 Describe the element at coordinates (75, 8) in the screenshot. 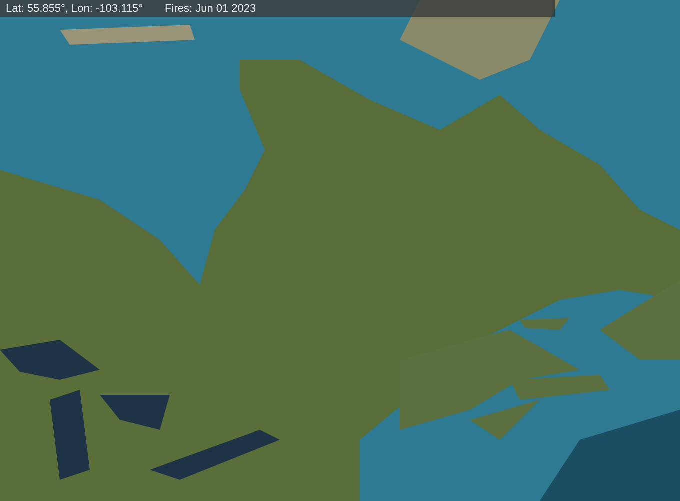

I see `coordinates-readout: Lat: 55.855°, Lon: -103.115°` at that location.